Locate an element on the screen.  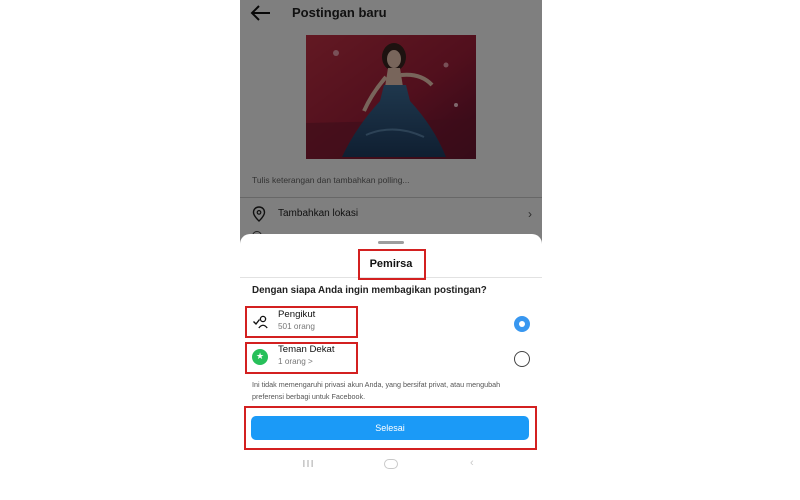
drag-handle is located at coordinates (391, 242).